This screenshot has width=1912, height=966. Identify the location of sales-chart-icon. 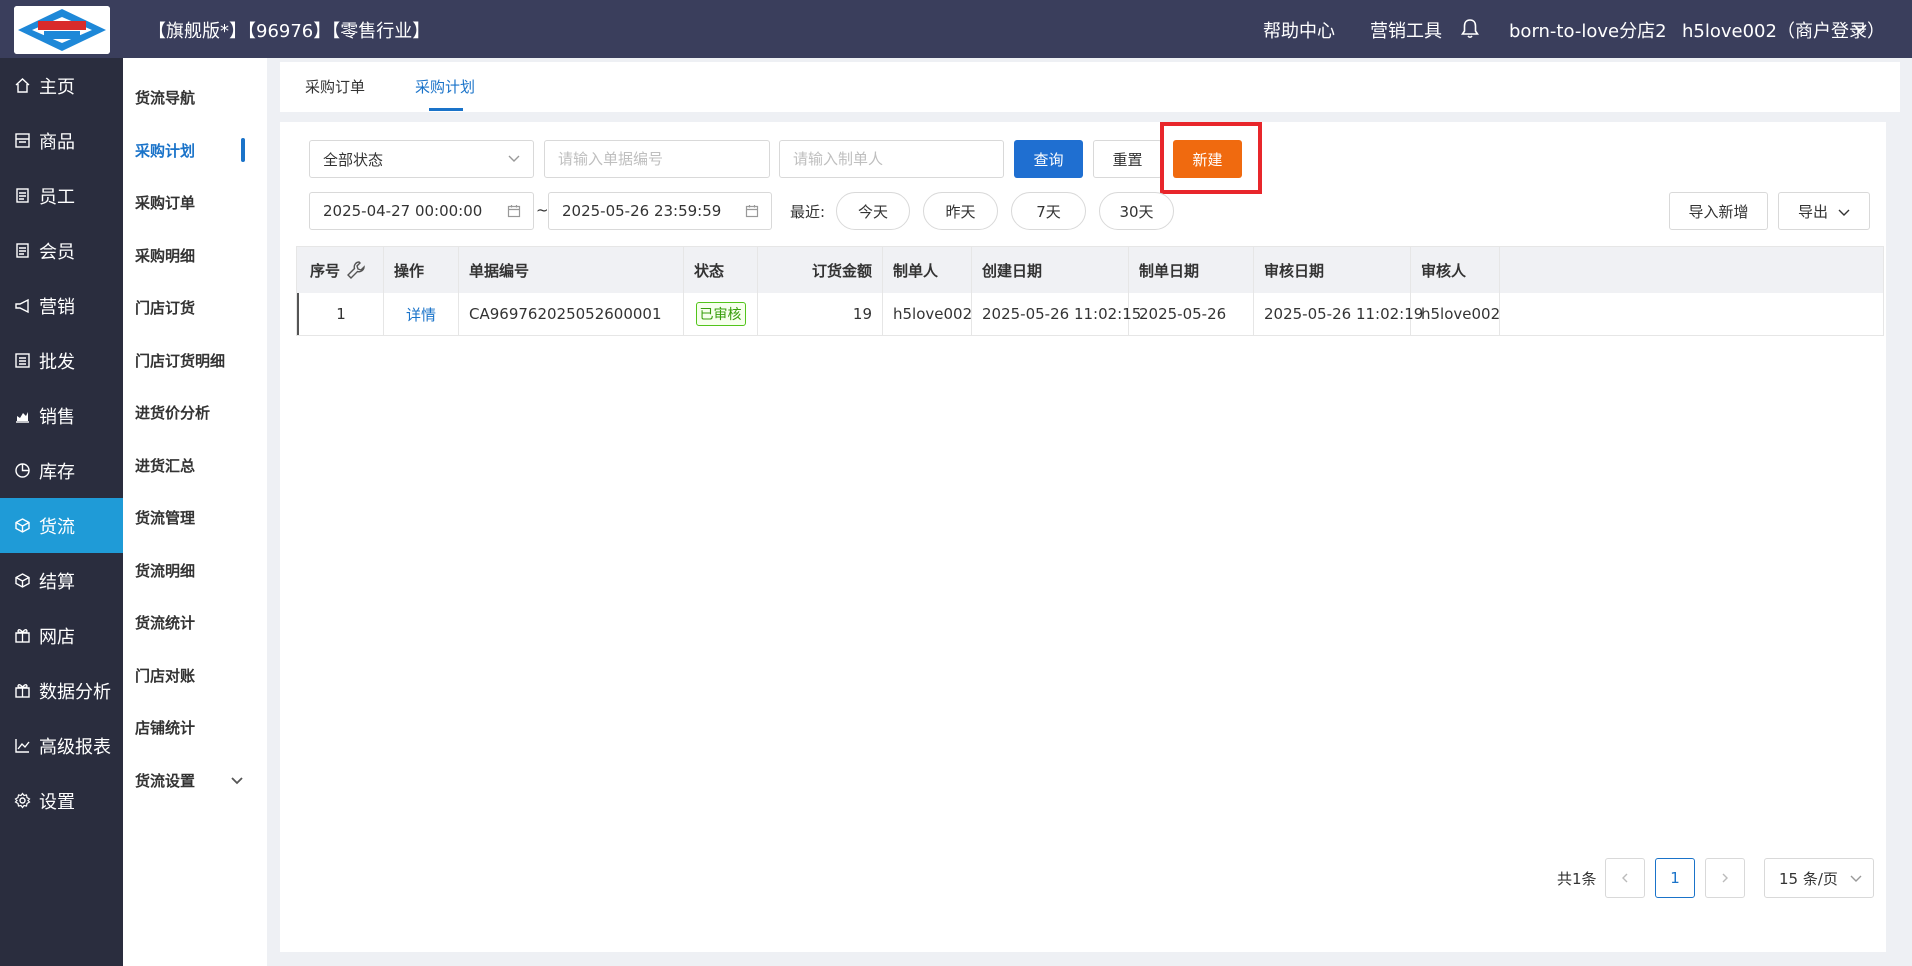
(22, 417).